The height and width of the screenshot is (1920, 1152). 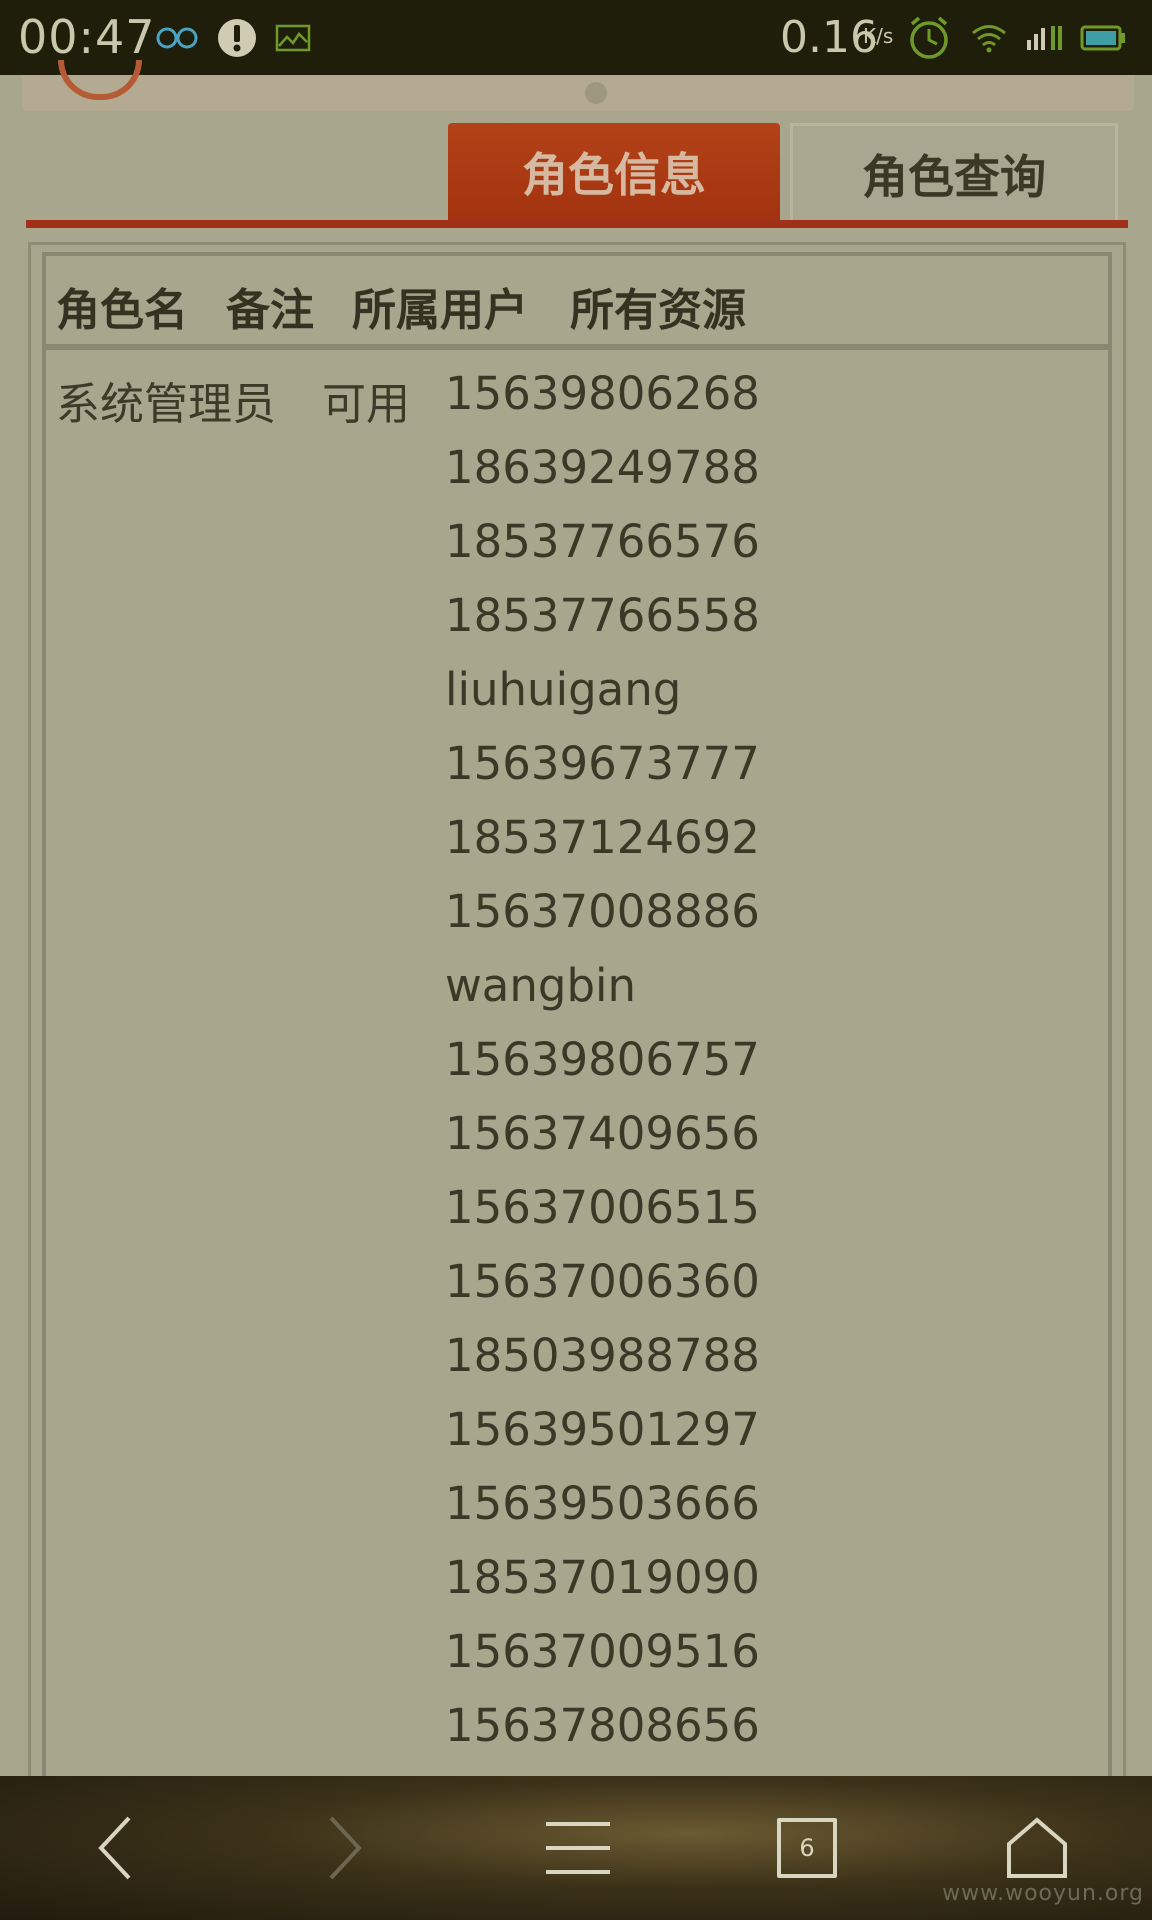 What do you see at coordinates (440, 310) in the screenshot?
I see `header-users: 所属用户` at bounding box center [440, 310].